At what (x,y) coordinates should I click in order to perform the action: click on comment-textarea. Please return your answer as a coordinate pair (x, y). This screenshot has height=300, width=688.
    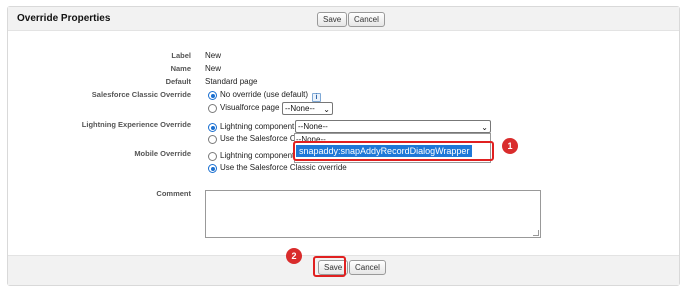
    Looking at the image, I should click on (373, 214).